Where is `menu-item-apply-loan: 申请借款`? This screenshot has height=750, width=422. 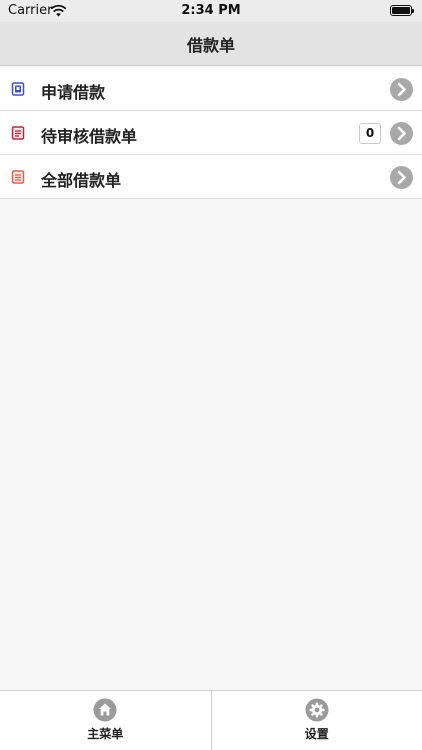
menu-item-apply-loan: 申请借款 is located at coordinates (211, 89).